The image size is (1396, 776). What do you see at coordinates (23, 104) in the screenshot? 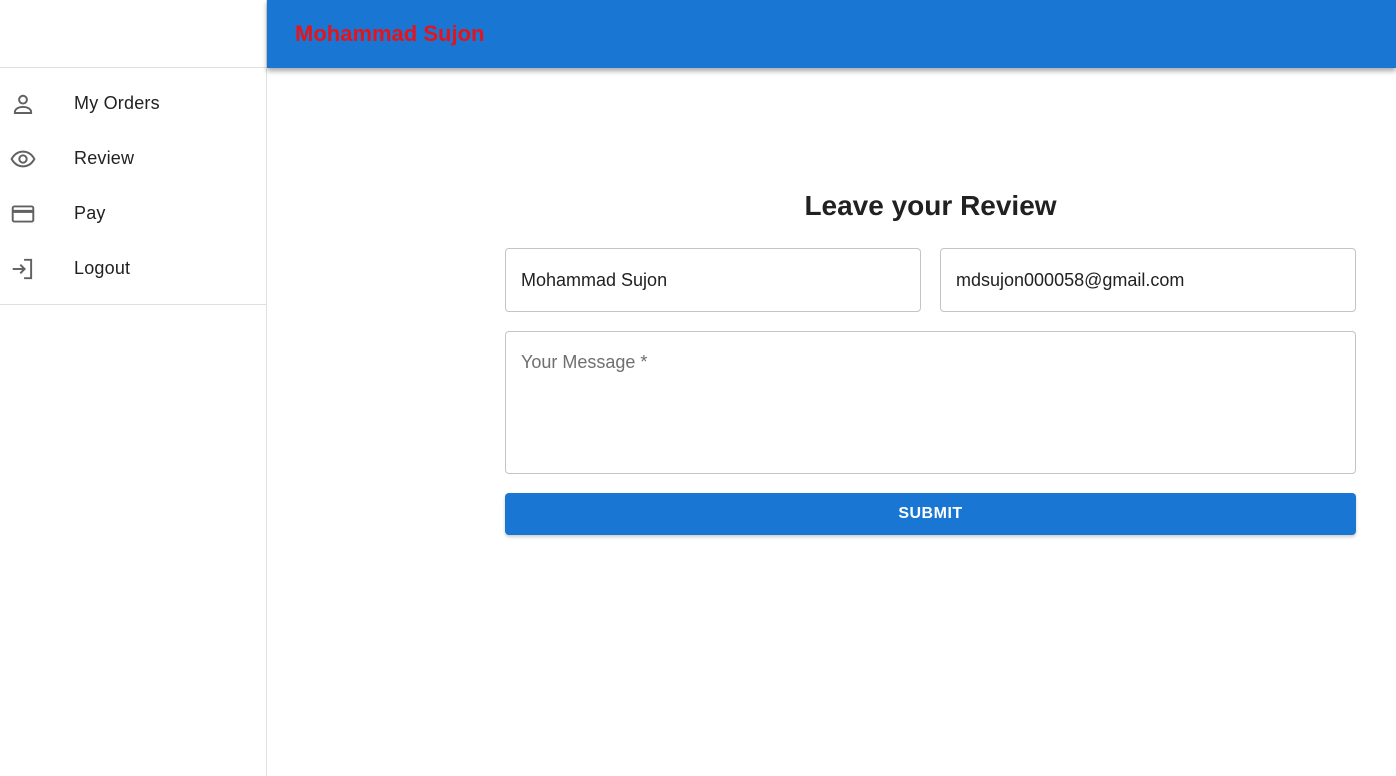
I see `person-icon` at bounding box center [23, 104].